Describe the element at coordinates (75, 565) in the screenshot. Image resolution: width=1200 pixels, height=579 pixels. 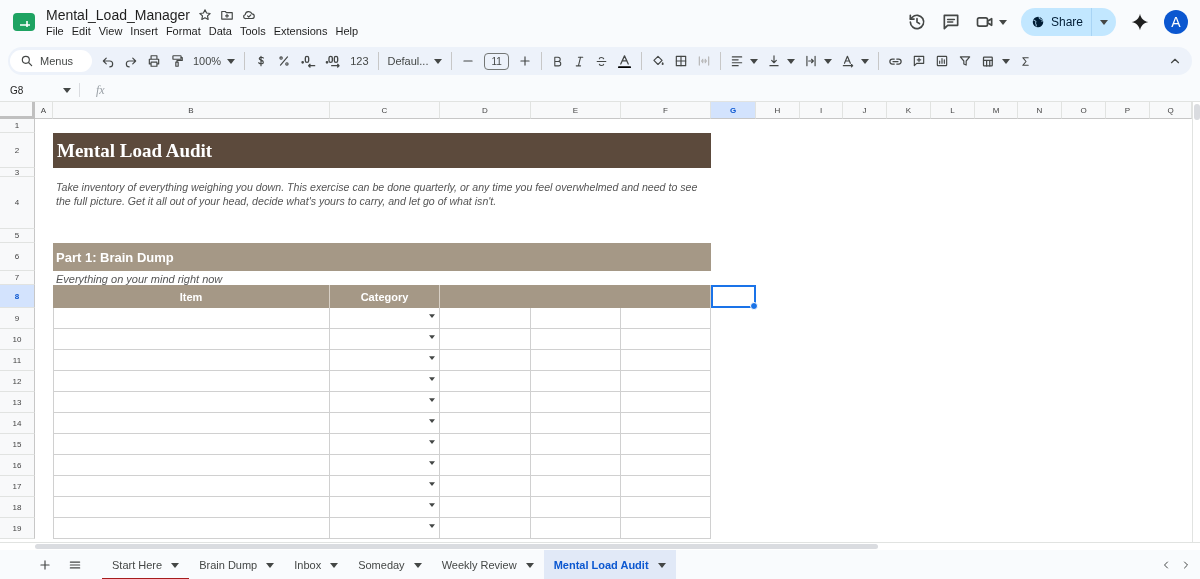
I see `sheet-list-icon` at that location.